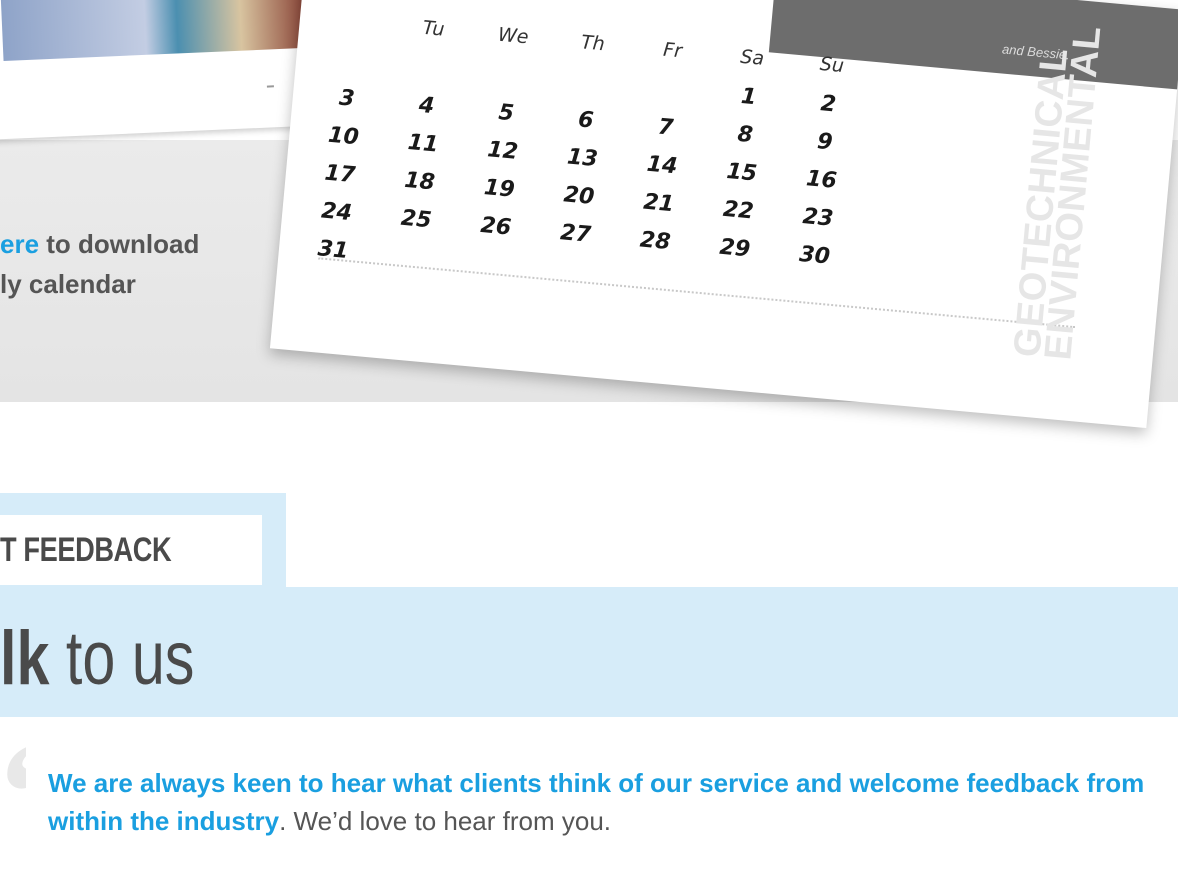 Image resolution: width=1178 pixels, height=874 pixels. I want to click on calendar-day: 24, so click(336, 212).